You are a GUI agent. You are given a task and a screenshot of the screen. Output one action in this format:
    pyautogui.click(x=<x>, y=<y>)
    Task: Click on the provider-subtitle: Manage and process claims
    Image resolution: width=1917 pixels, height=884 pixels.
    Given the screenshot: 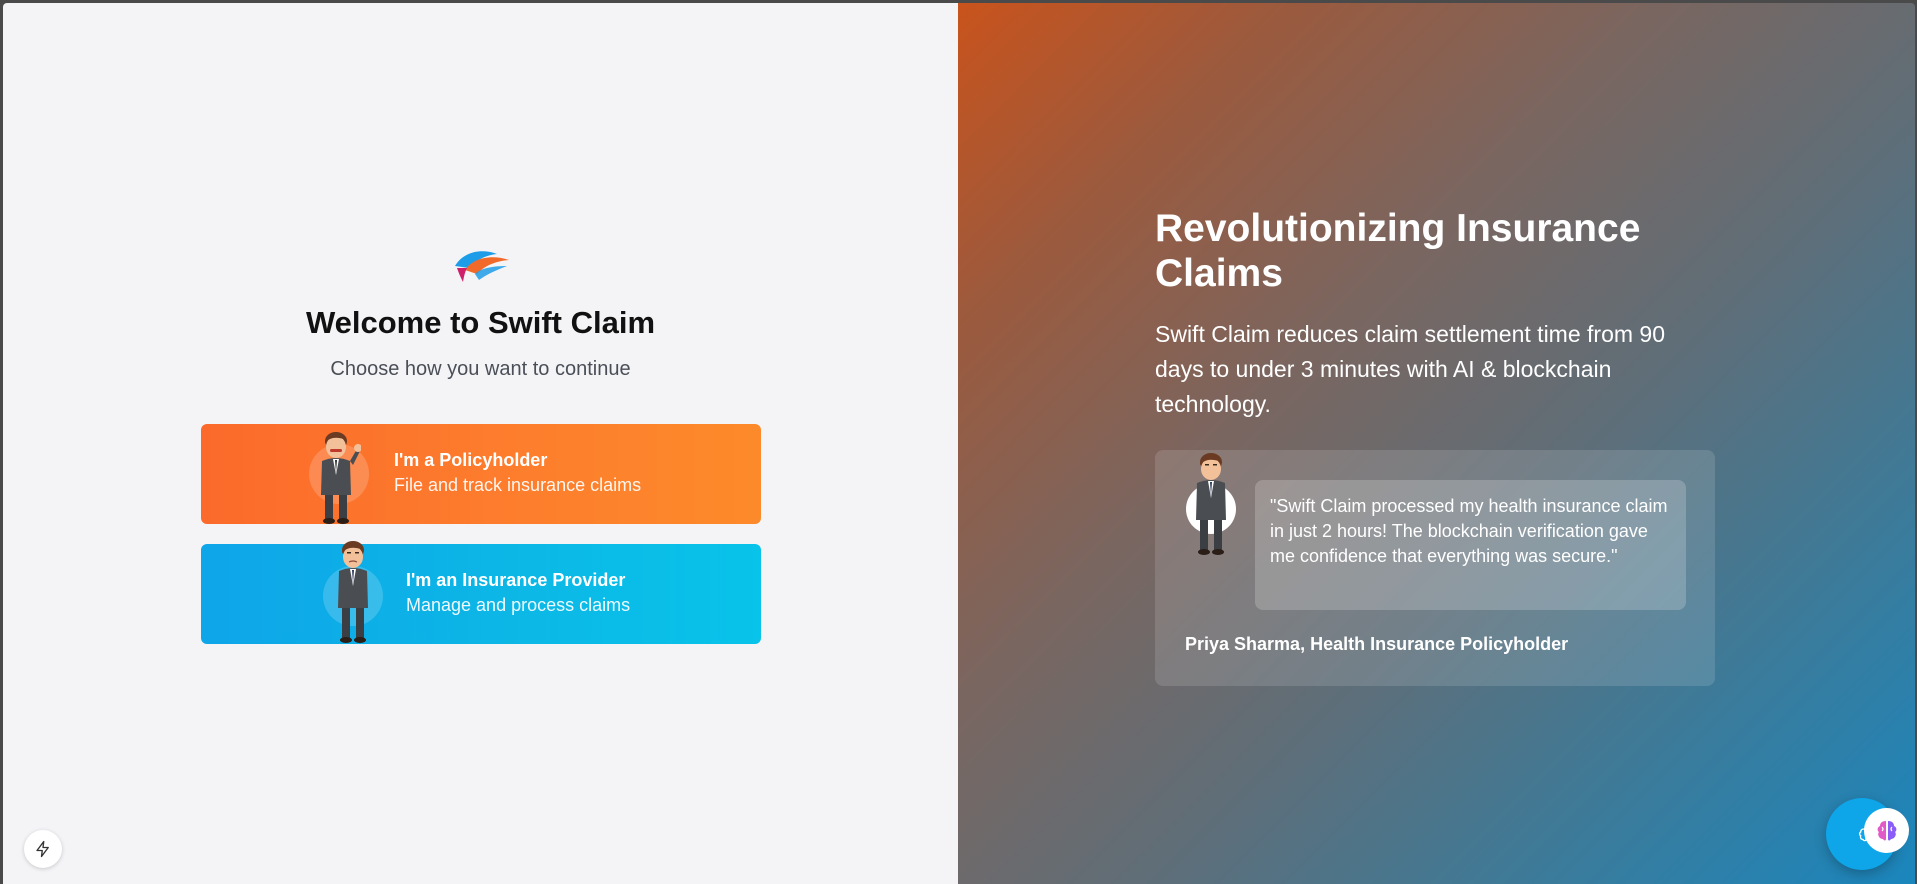 What is the action you would take?
    pyautogui.click(x=518, y=605)
    